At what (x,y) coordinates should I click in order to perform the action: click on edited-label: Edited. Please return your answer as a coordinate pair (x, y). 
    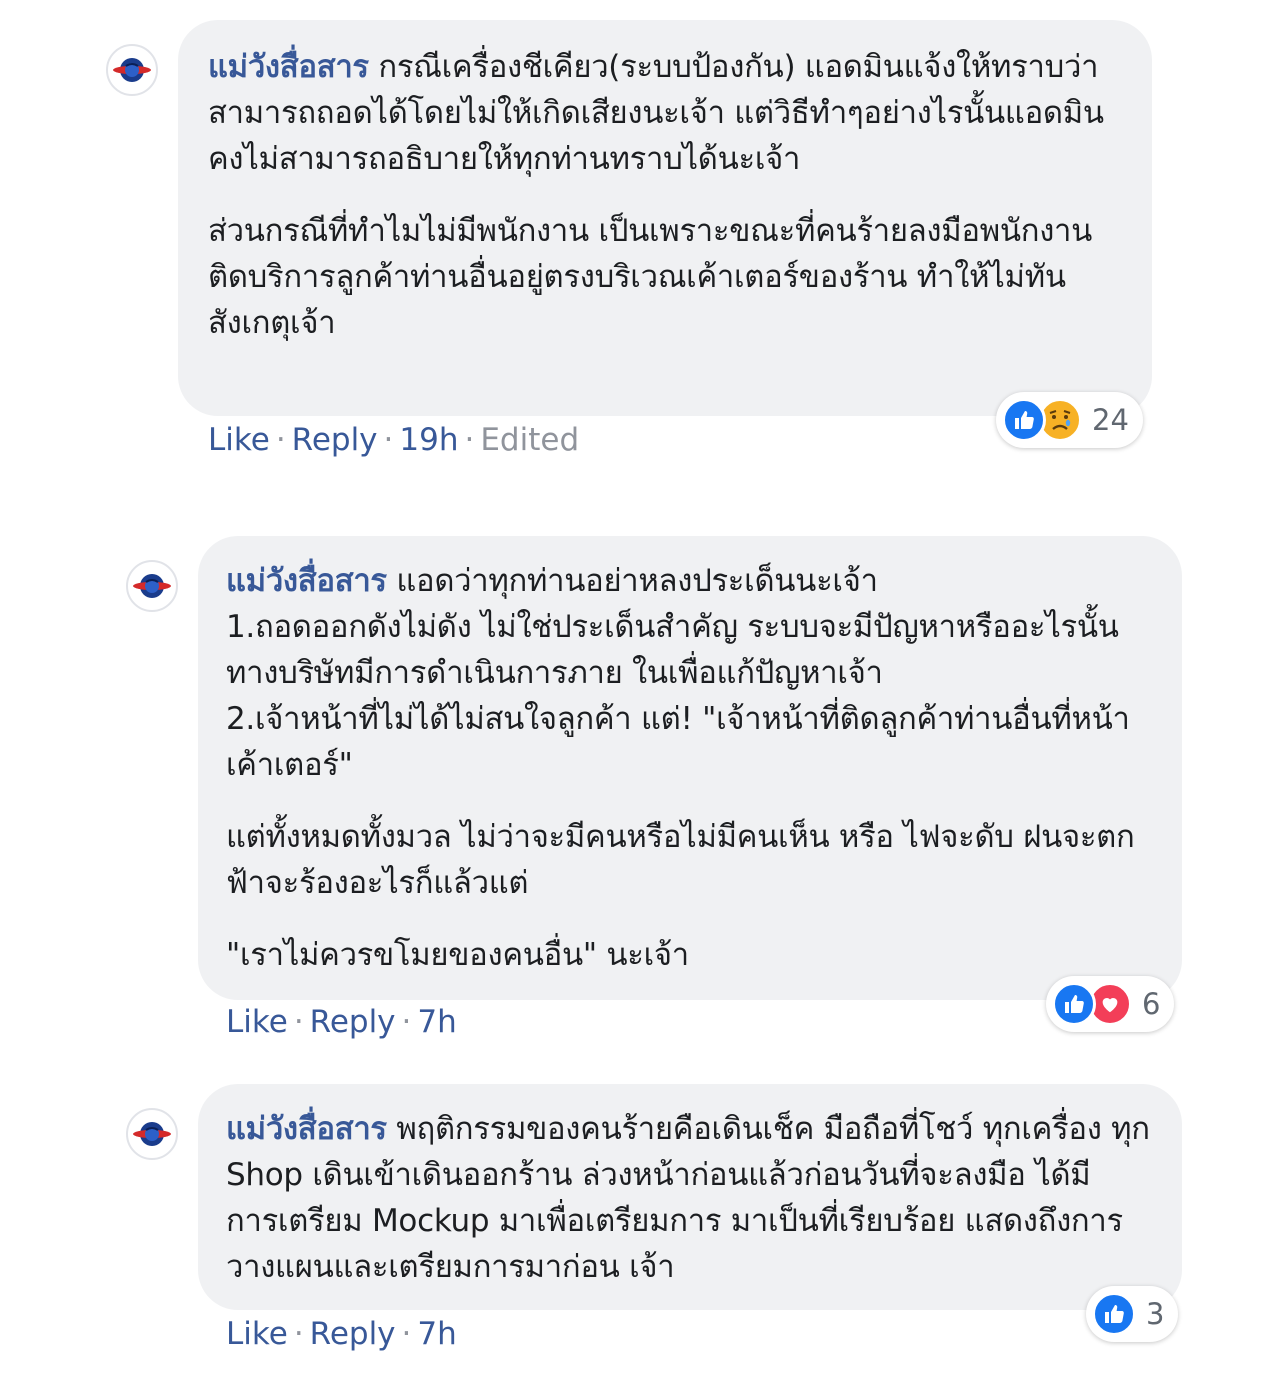
    Looking at the image, I should click on (529, 440).